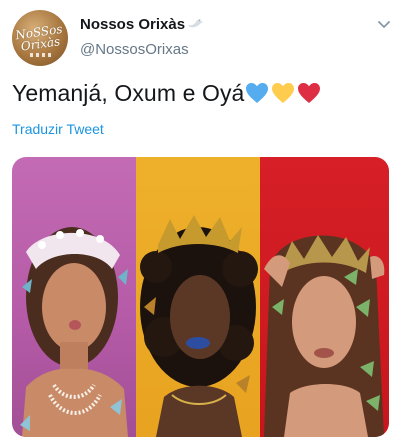 The image size is (400, 443). What do you see at coordinates (309, 93) in the screenshot?
I see `red-heart-icon` at bounding box center [309, 93].